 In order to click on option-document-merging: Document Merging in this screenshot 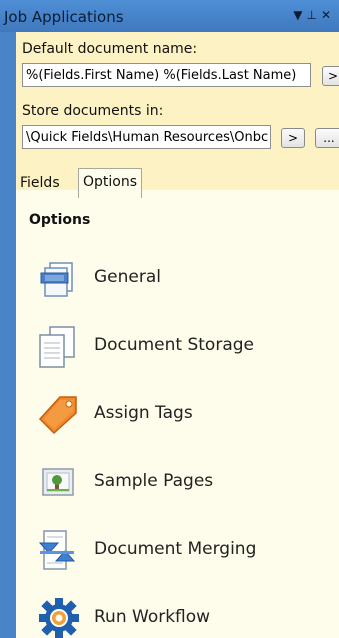, I will do `click(176, 550)`.